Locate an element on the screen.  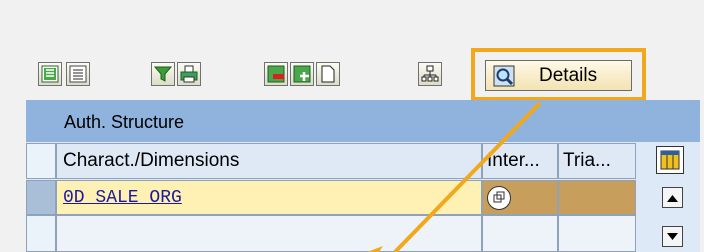
hierarchy-button is located at coordinates (430, 74).